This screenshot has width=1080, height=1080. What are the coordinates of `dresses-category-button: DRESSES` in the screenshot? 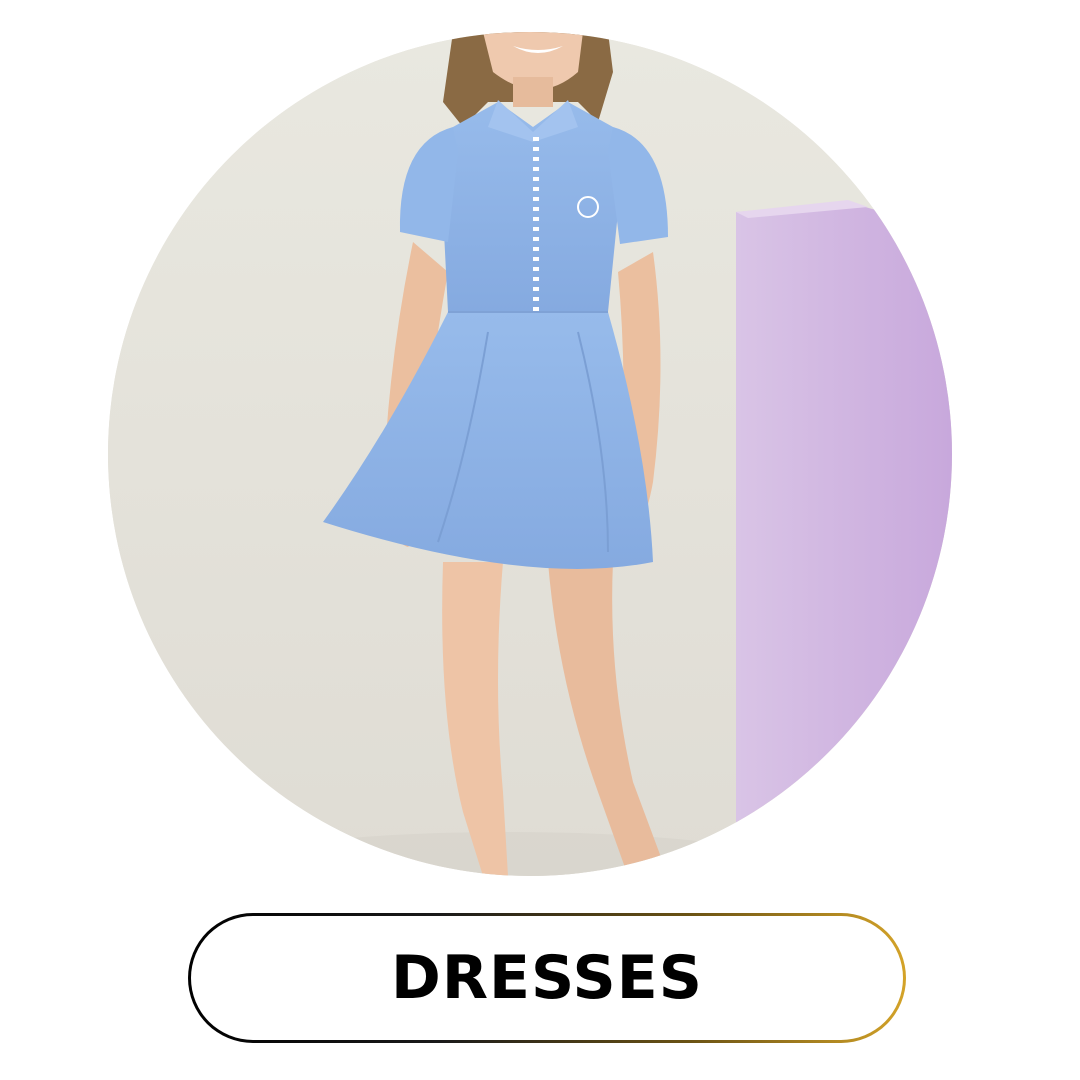 It's located at (547, 978).